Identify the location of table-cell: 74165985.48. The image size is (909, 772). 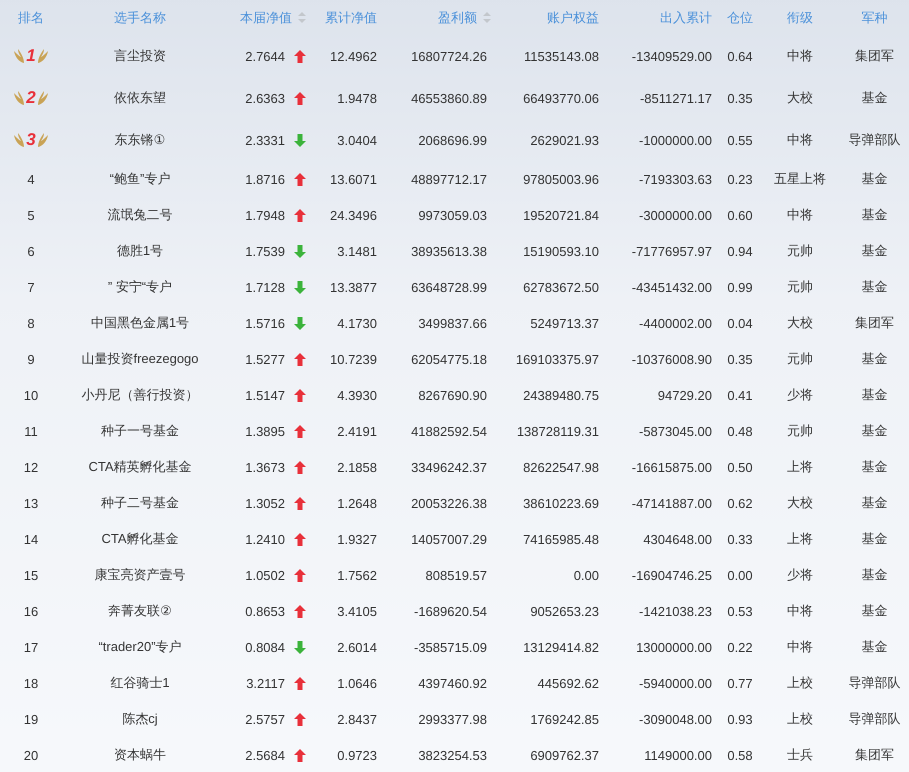
(561, 539).